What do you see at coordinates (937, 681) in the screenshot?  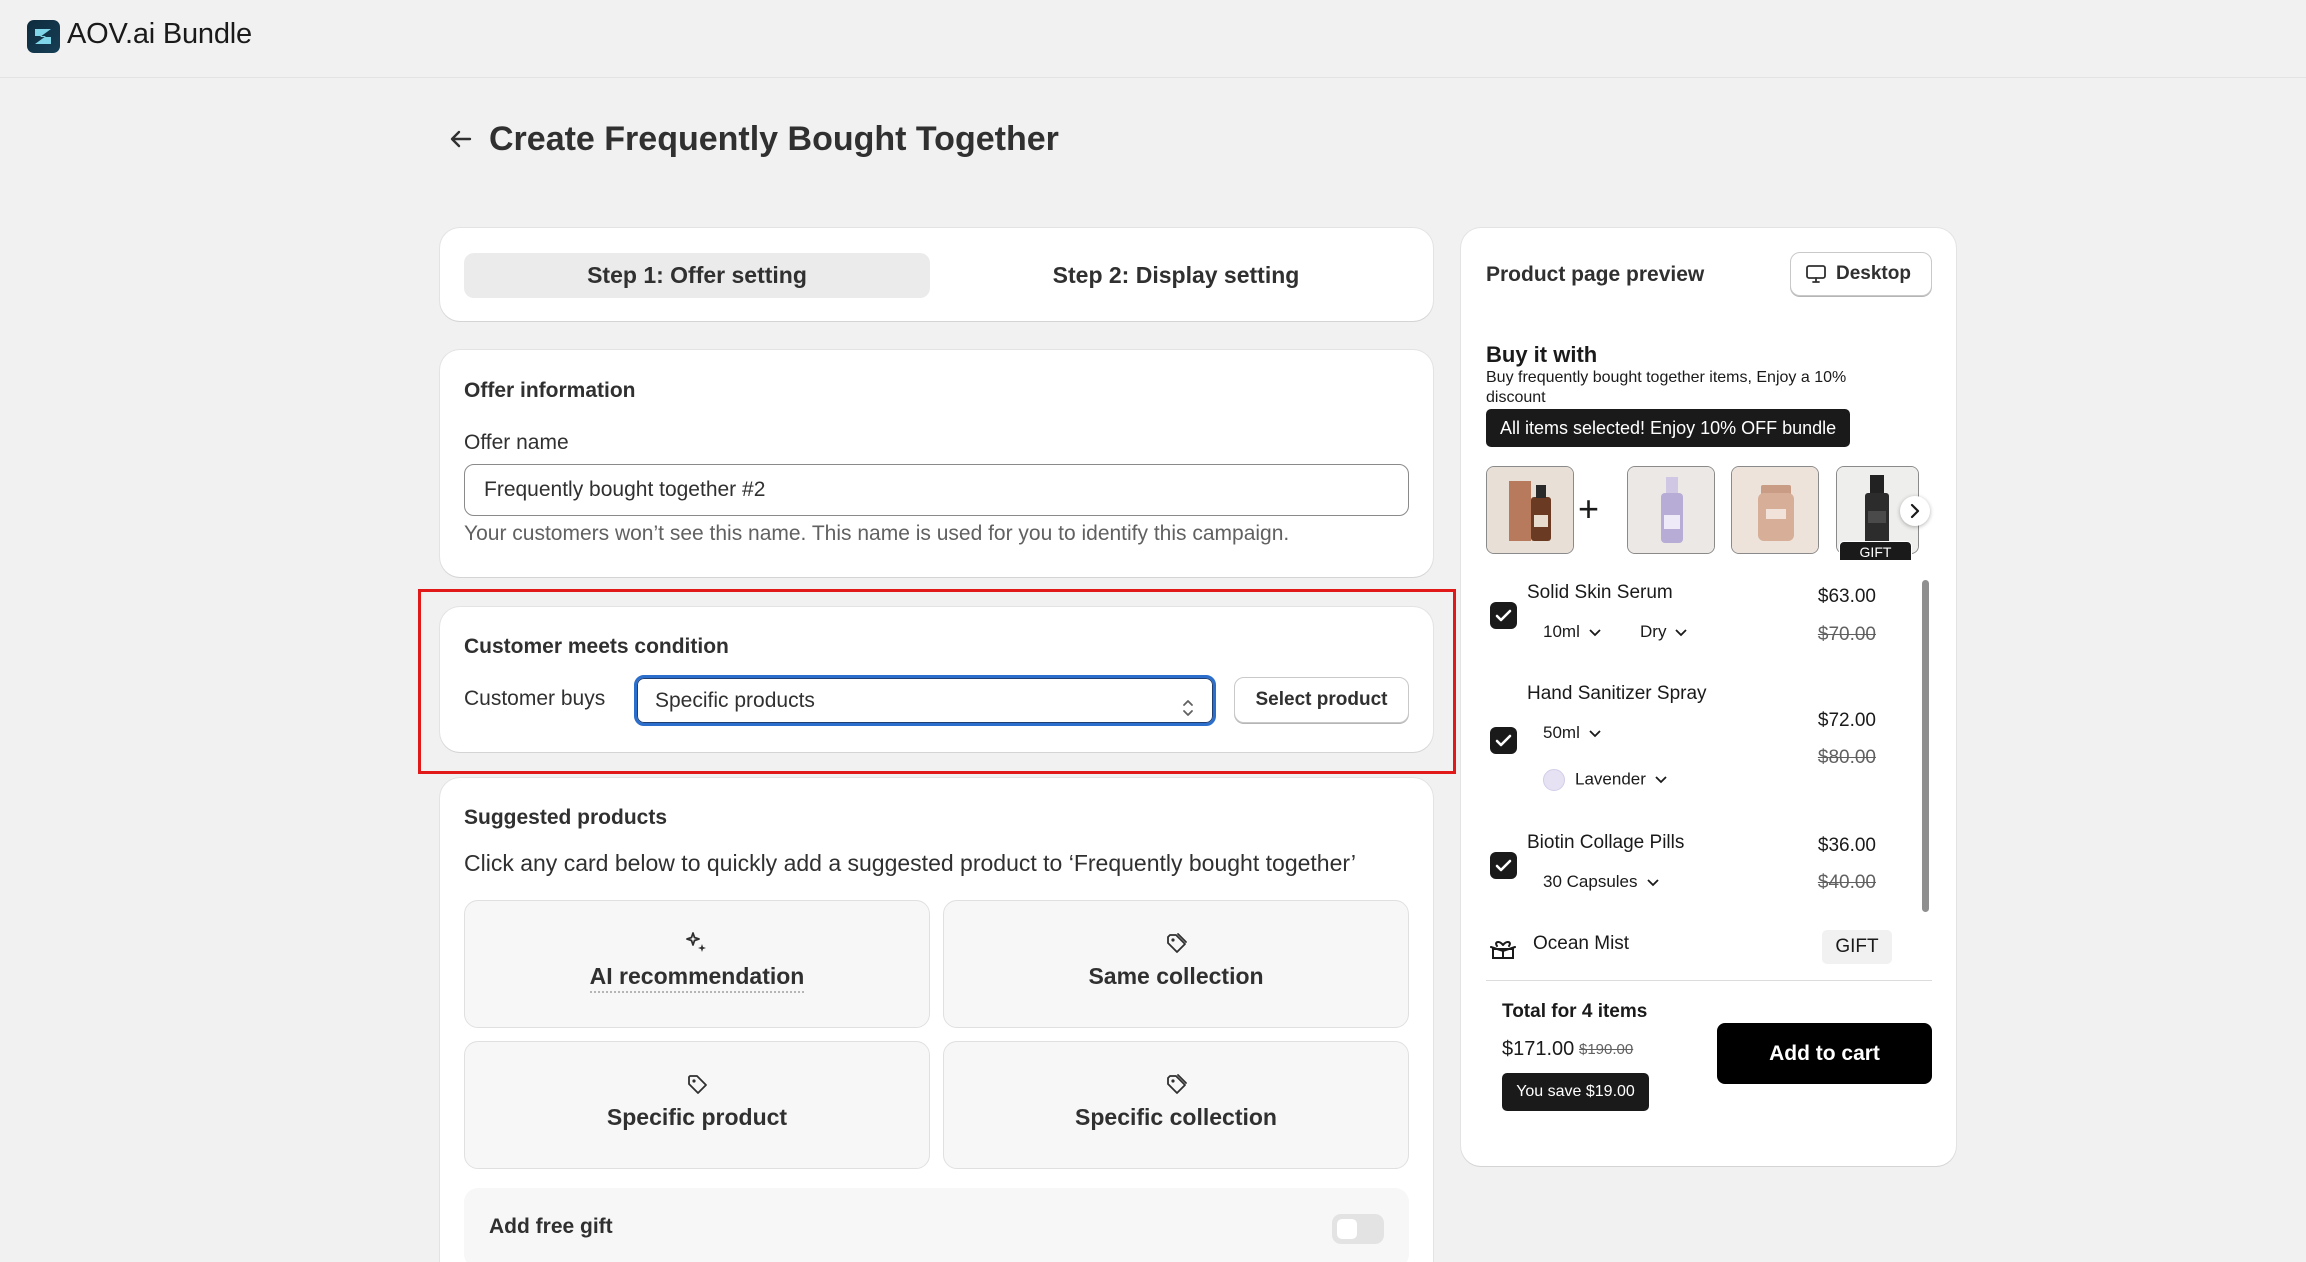 I see `highlight-box` at bounding box center [937, 681].